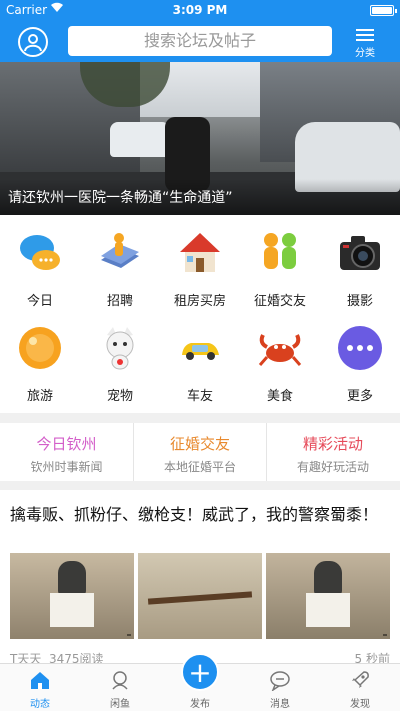  What do you see at coordinates (200, 197) in the screenshot?
I see `banner-caption: 请还钦州一医院一条畅通“生命通道”` at bounding box center [200, 197].